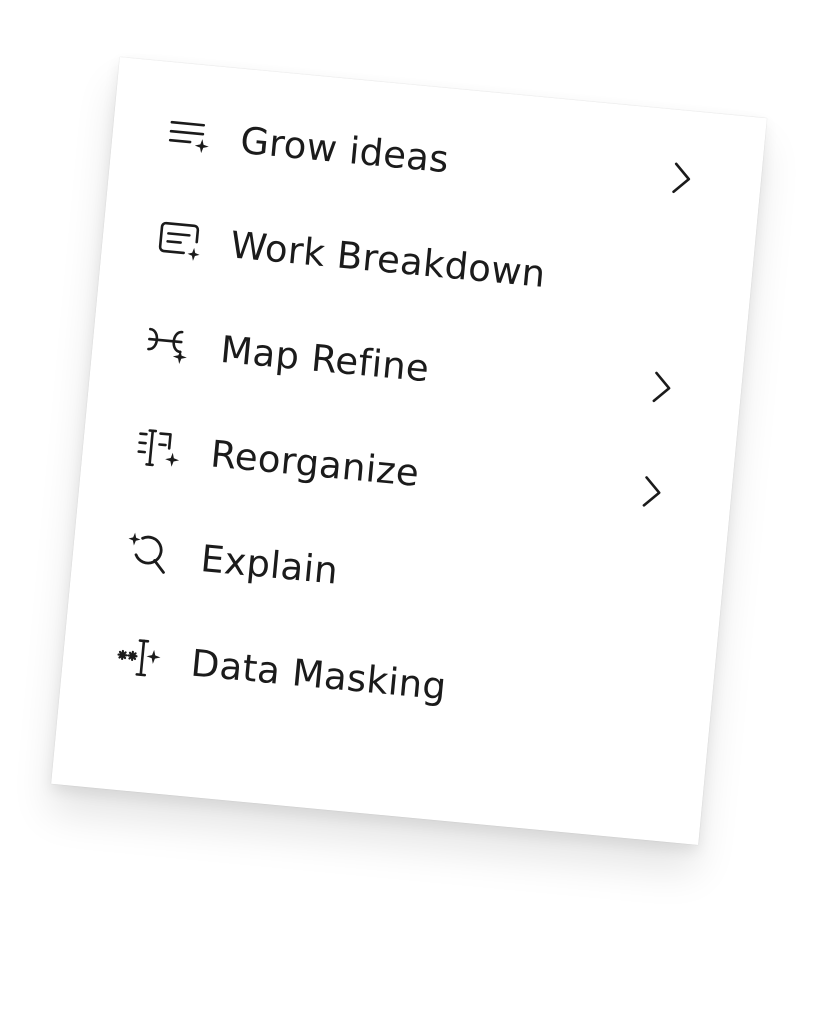  What do you see at coordinates (315, 463) in the screenshot?
I see `menu-item-label: Reorganize` at bounding box center [315, 463].